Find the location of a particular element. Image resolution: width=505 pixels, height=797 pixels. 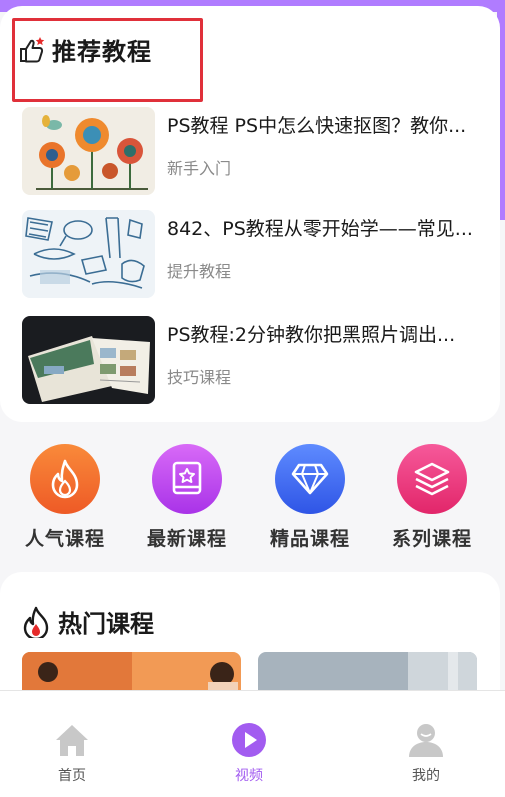

tab-home: 首页 is located at coordinates (72, 753).